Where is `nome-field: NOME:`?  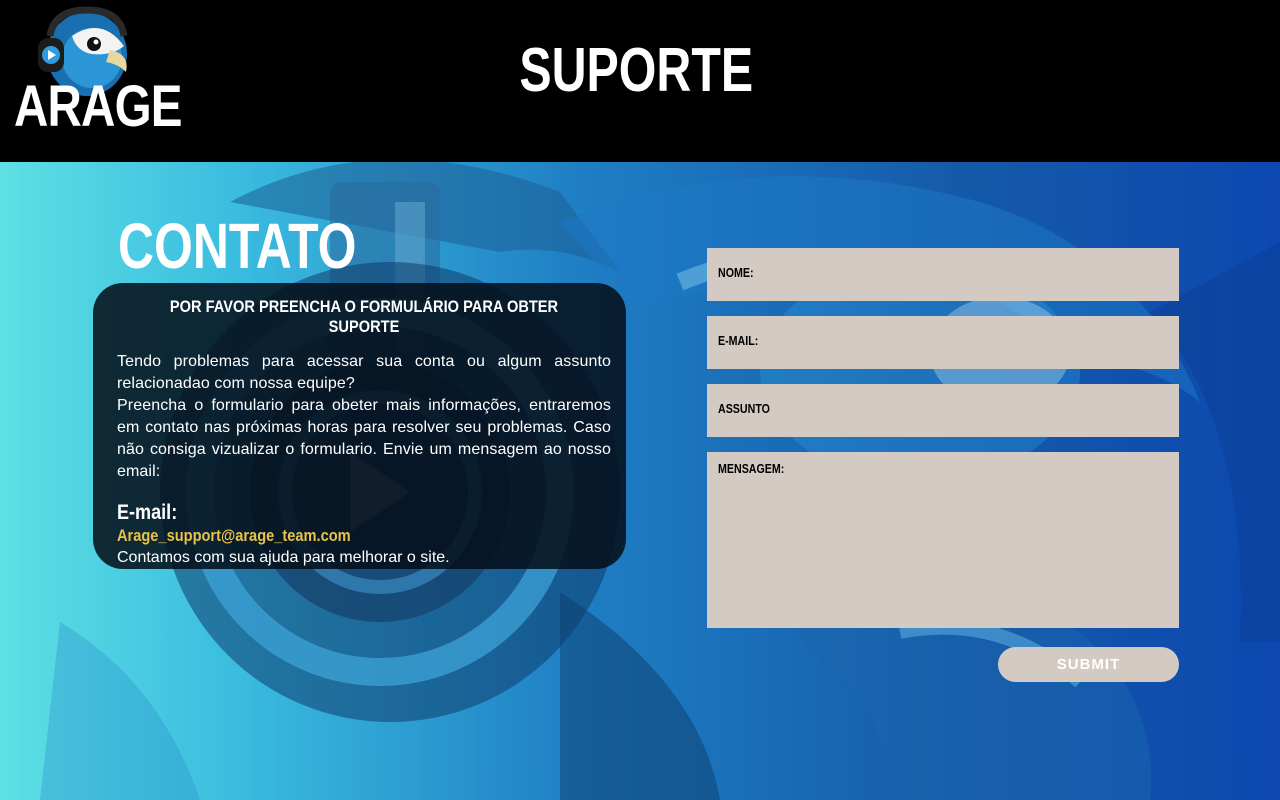
nome-field: NOME: is located at coordinates (943, 274).